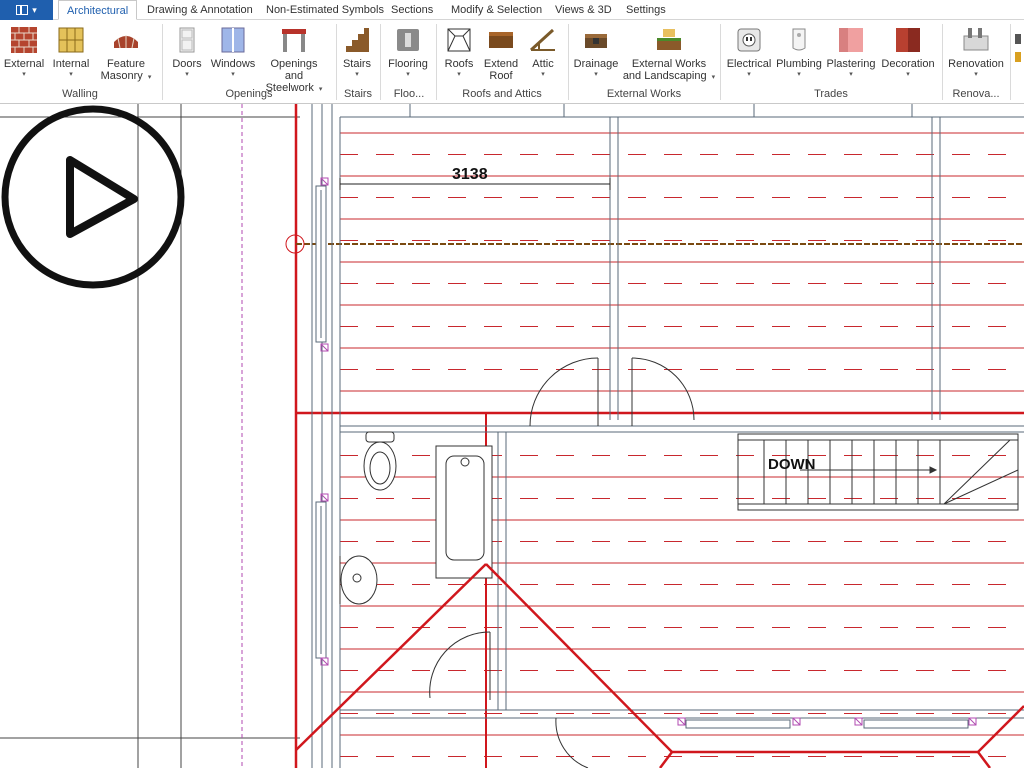  Describe the element at coordinates (831, 94) in the screenshot. I see `group-label-trades: Trades` at that location.